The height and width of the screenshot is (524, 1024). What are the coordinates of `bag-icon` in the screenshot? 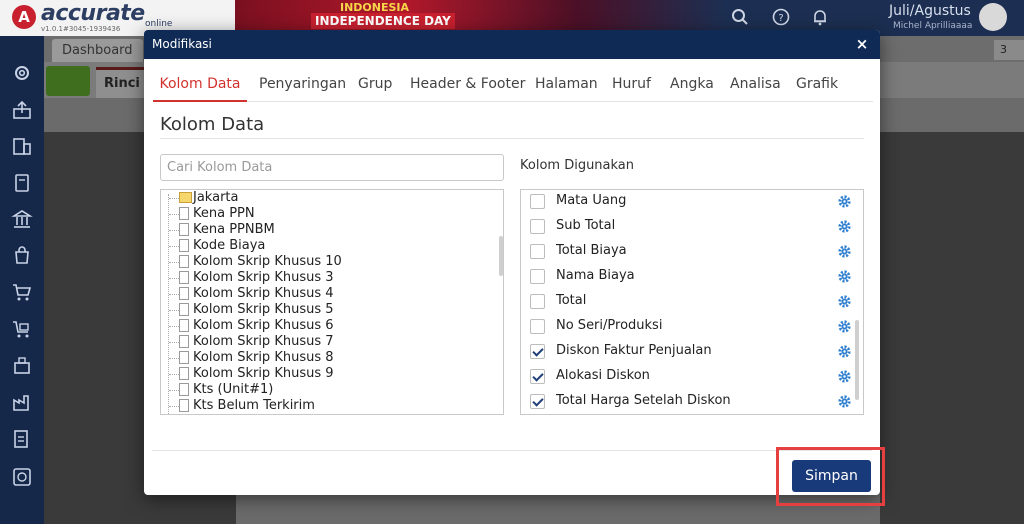 It's located at (22, 255).